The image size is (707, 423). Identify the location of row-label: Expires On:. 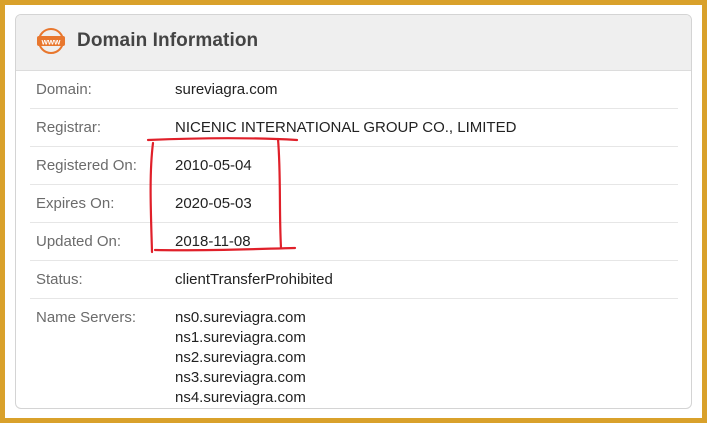
(75, 203).